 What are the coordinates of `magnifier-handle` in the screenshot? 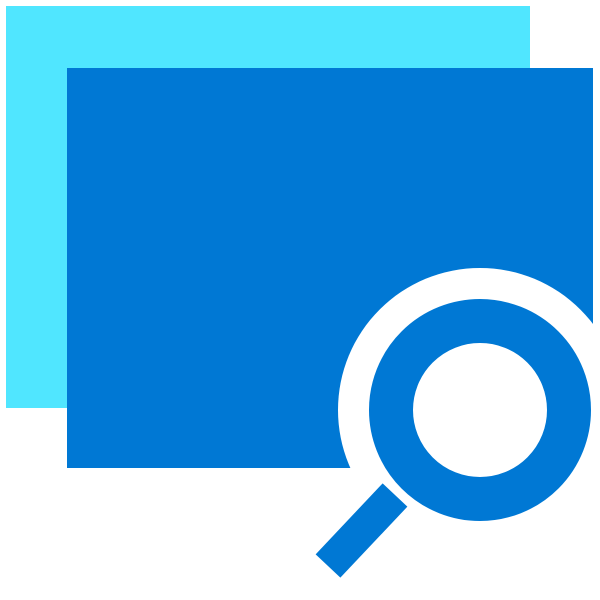 It's located at (361, 530).